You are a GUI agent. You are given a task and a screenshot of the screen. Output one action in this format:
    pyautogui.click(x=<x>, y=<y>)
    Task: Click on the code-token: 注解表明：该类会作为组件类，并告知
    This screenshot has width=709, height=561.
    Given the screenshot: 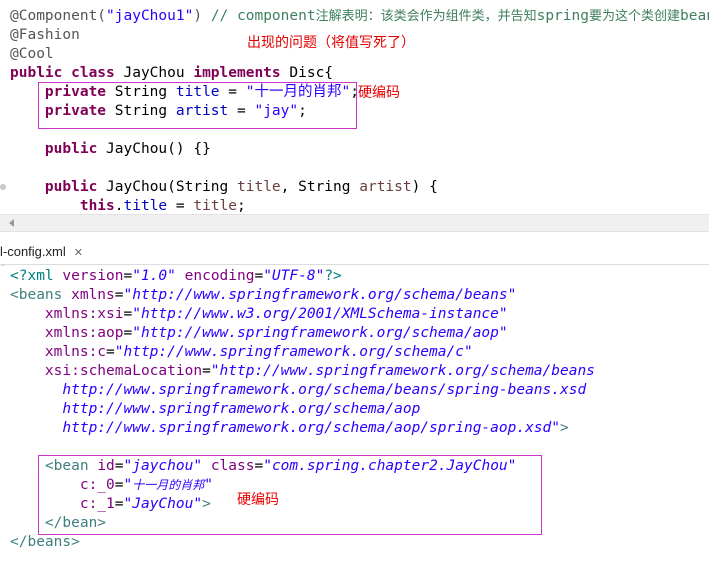 What is the action you would take?
    pyautogui.click(x=426, y=16)
    